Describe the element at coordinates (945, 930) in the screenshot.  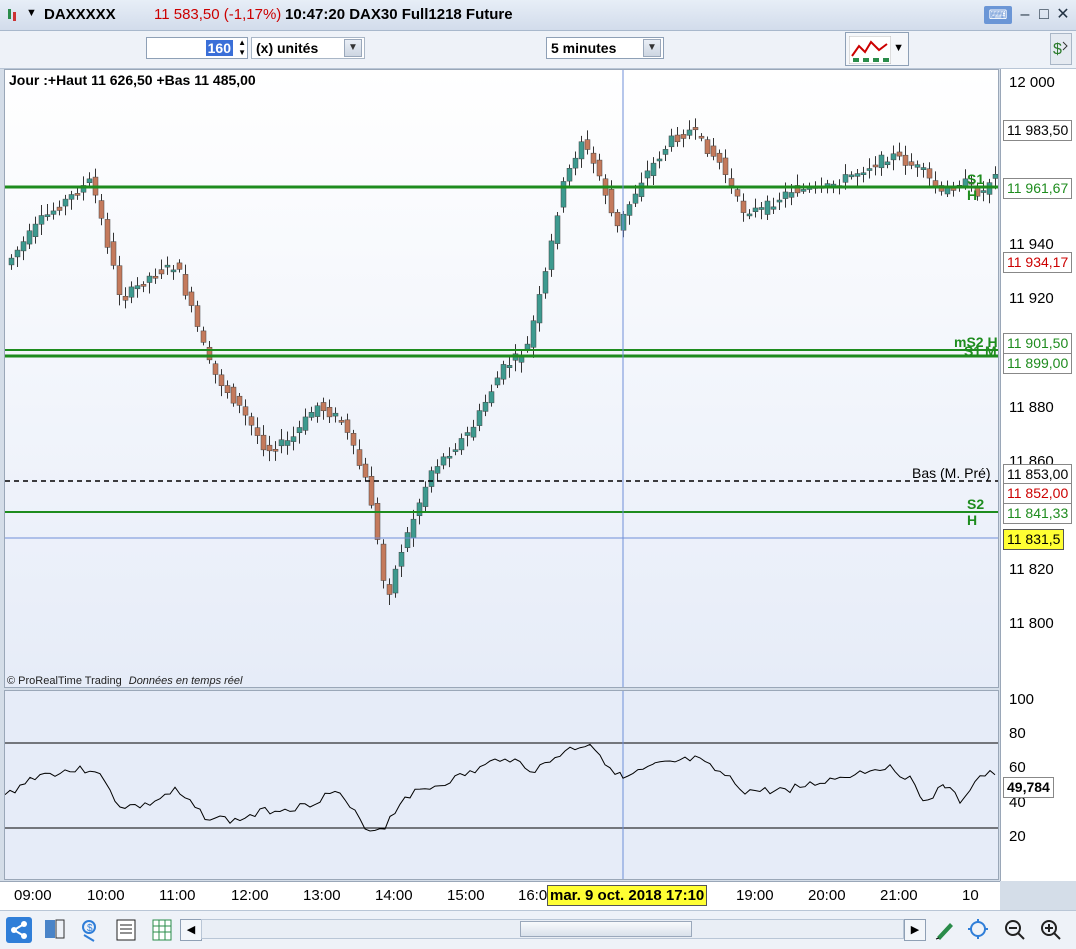
I see `drawing-tools-icon` at that location.